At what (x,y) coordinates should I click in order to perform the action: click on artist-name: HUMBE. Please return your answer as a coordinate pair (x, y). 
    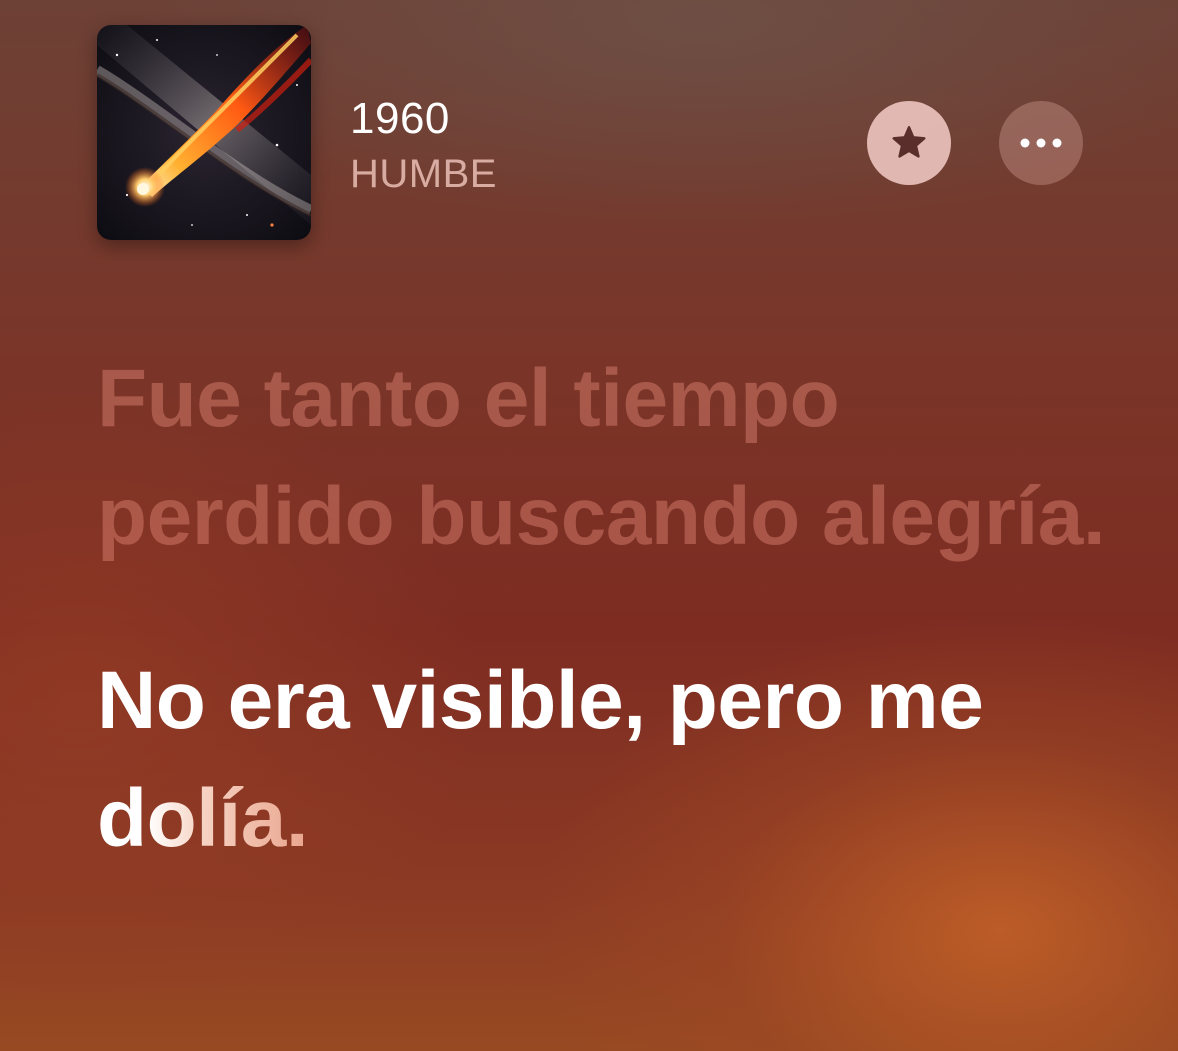
    Looking at the image, I should click on (423, 174).